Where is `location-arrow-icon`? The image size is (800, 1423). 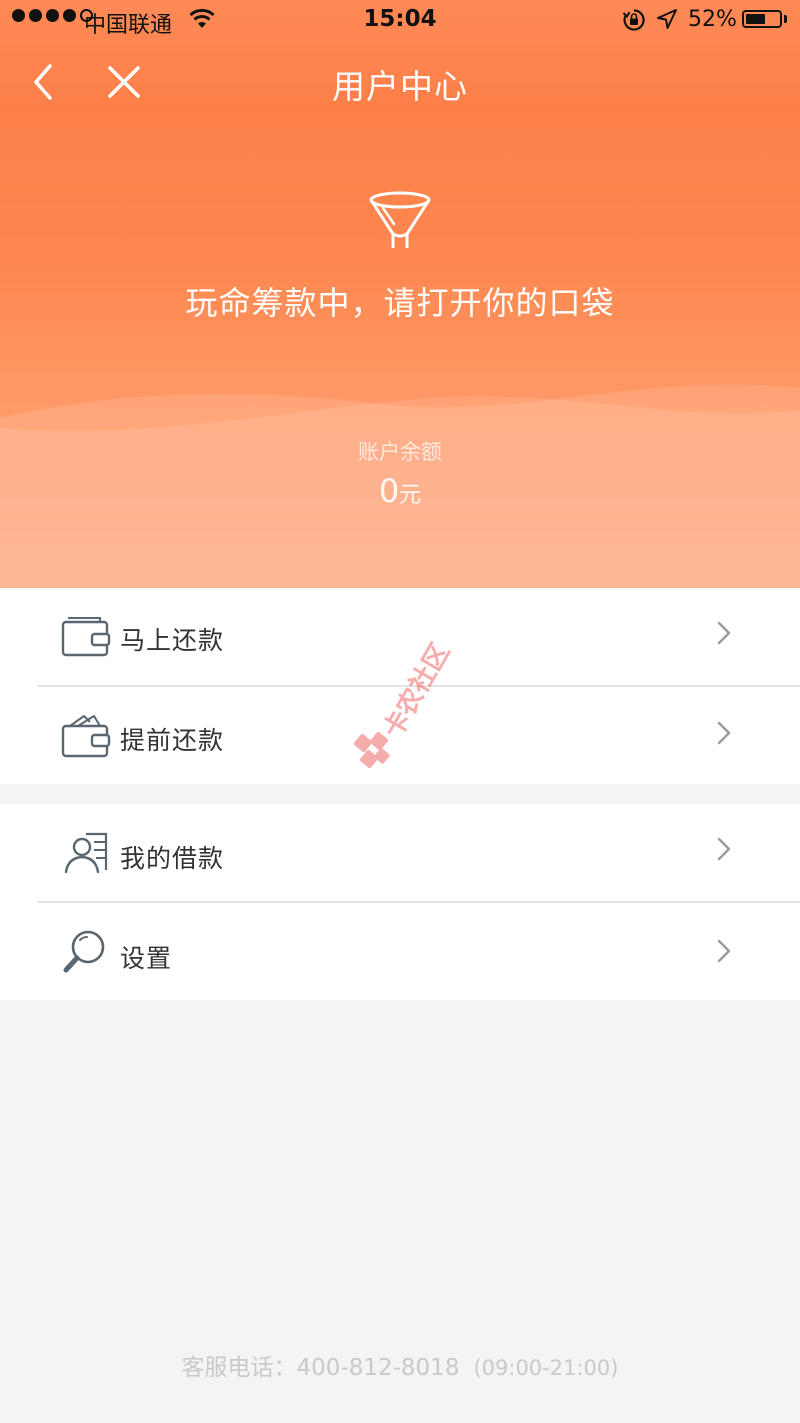 location-arrow-icon is located at coordinates (667, 19).